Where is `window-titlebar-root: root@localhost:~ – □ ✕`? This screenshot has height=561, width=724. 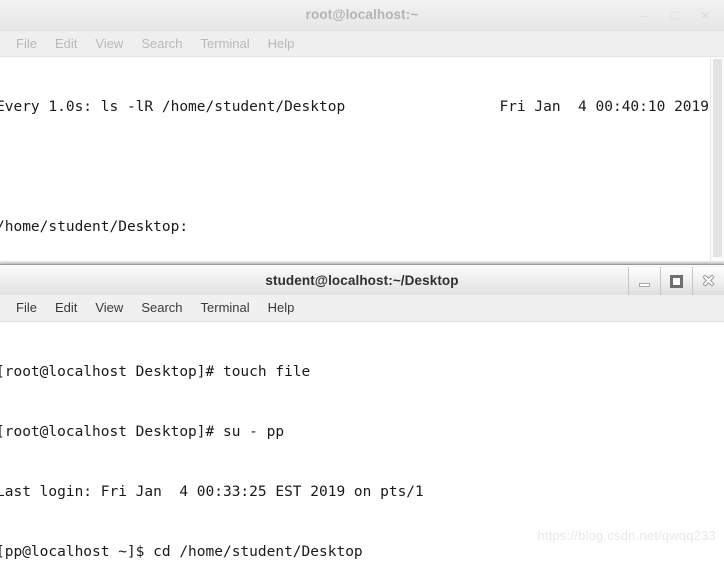 window-titlebar-root: root@localhost:~ – □ ✕ is located at coordinates (362, 15).